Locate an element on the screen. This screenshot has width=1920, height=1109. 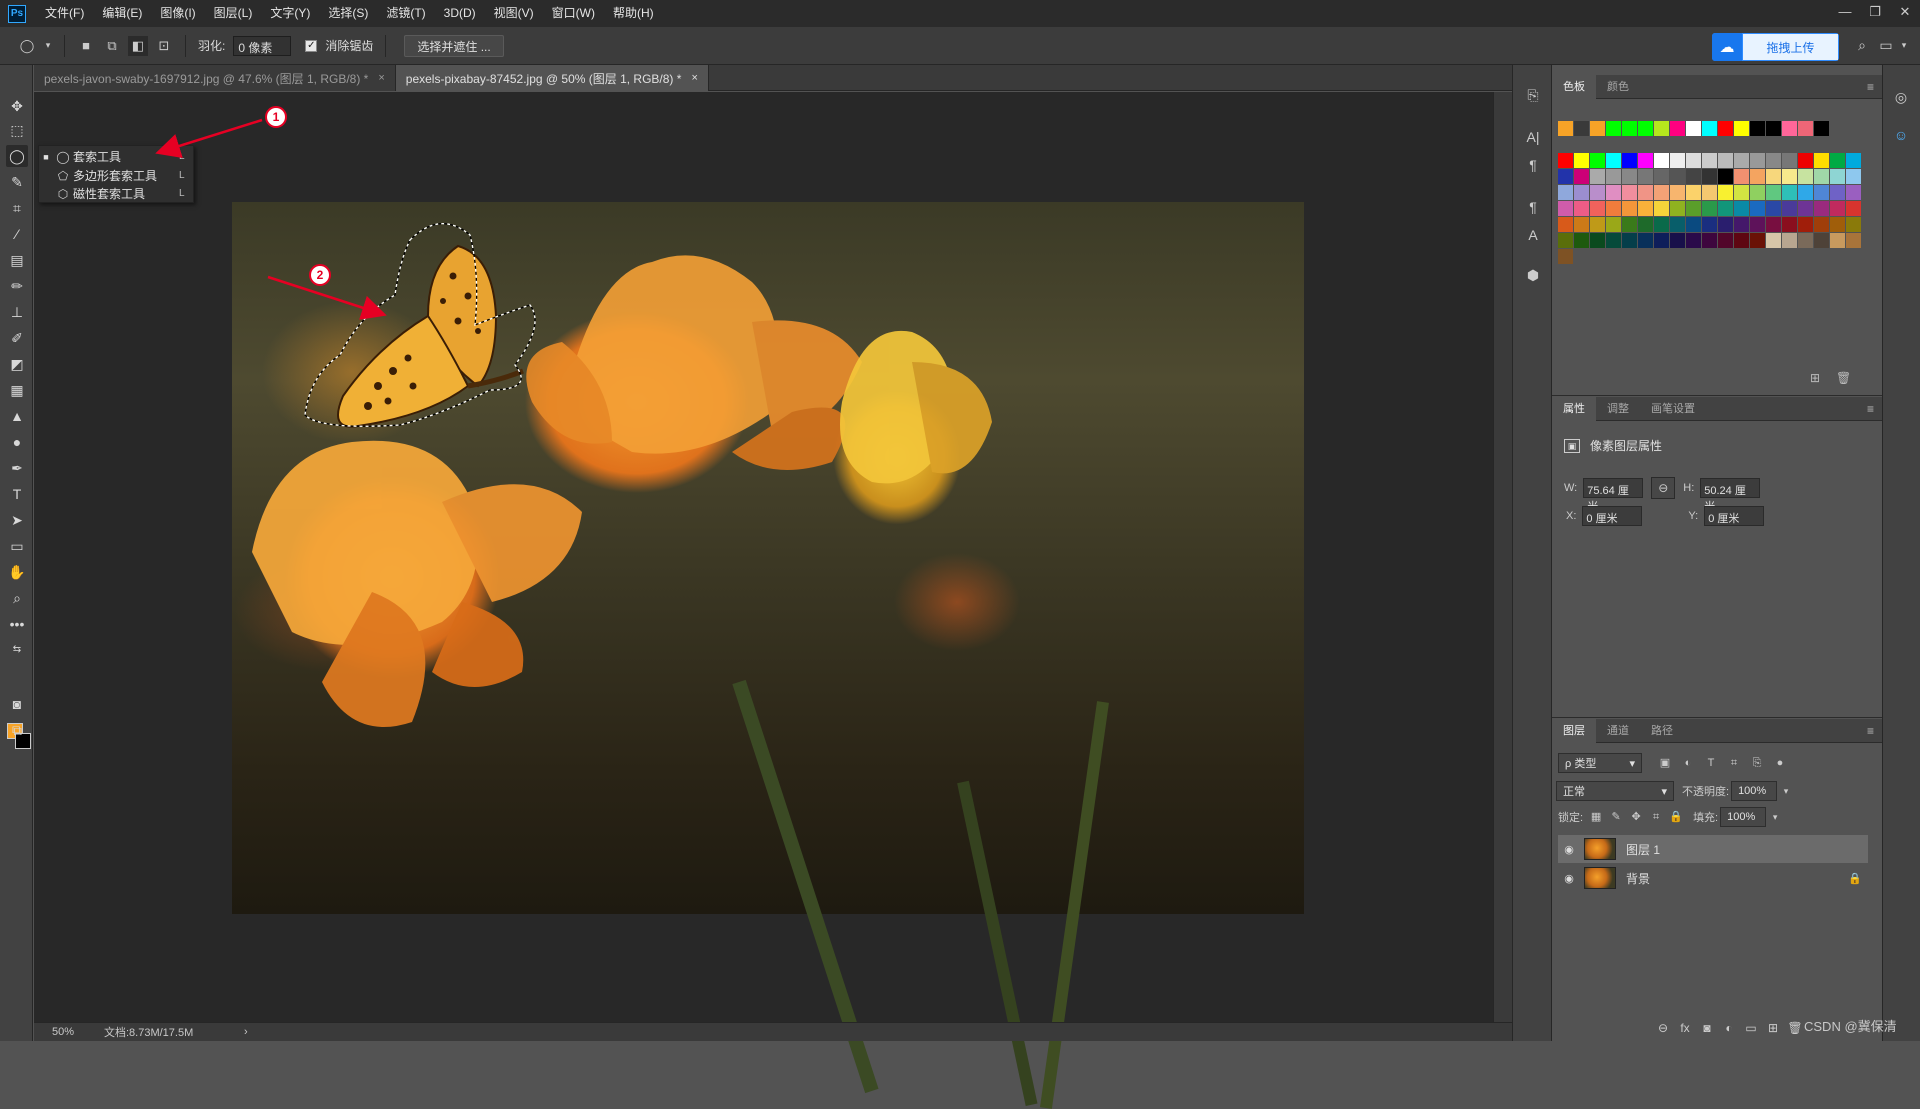
filter-shape-icon: ⌗ is located at coordinates (1734, 763).